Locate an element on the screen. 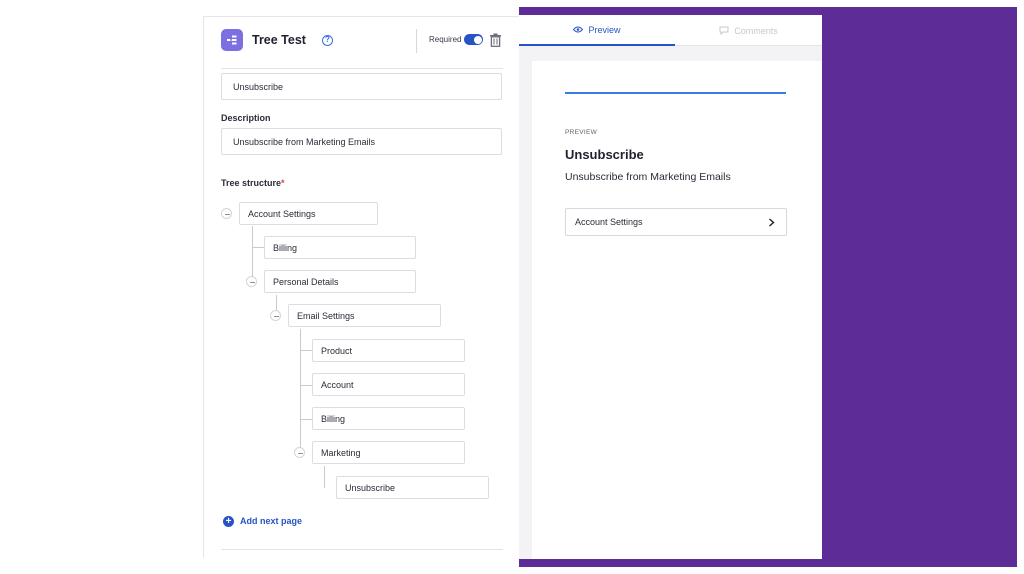 This screenshot has width=1024, height=574. eye-icon is located at coordinates (578, 29).